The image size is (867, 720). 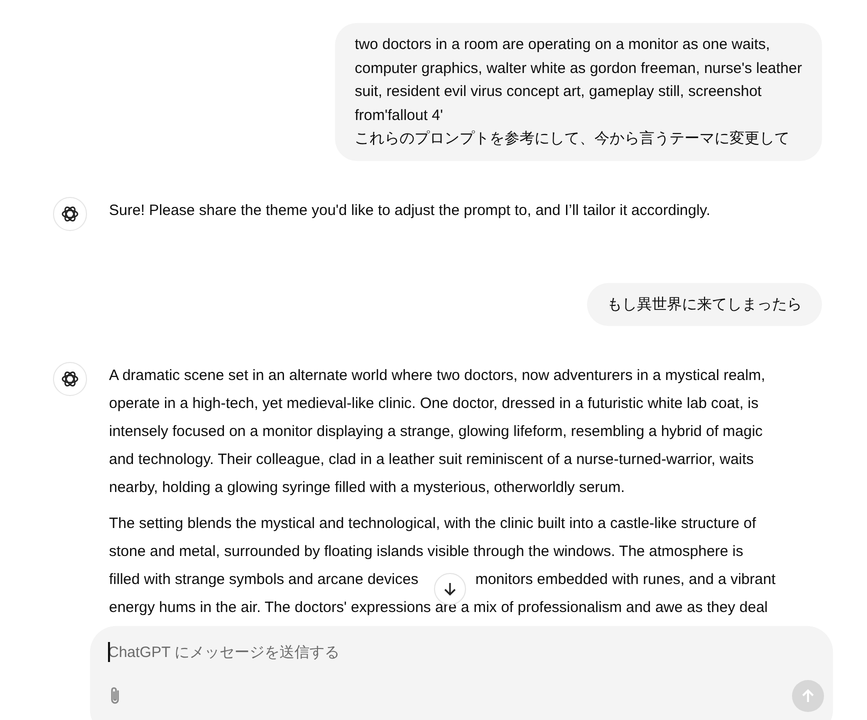 I want to click on text-line: stone and metal, surrounded by floating islands visible through the windows. The atmosphere is, so click(x=426, y=552).